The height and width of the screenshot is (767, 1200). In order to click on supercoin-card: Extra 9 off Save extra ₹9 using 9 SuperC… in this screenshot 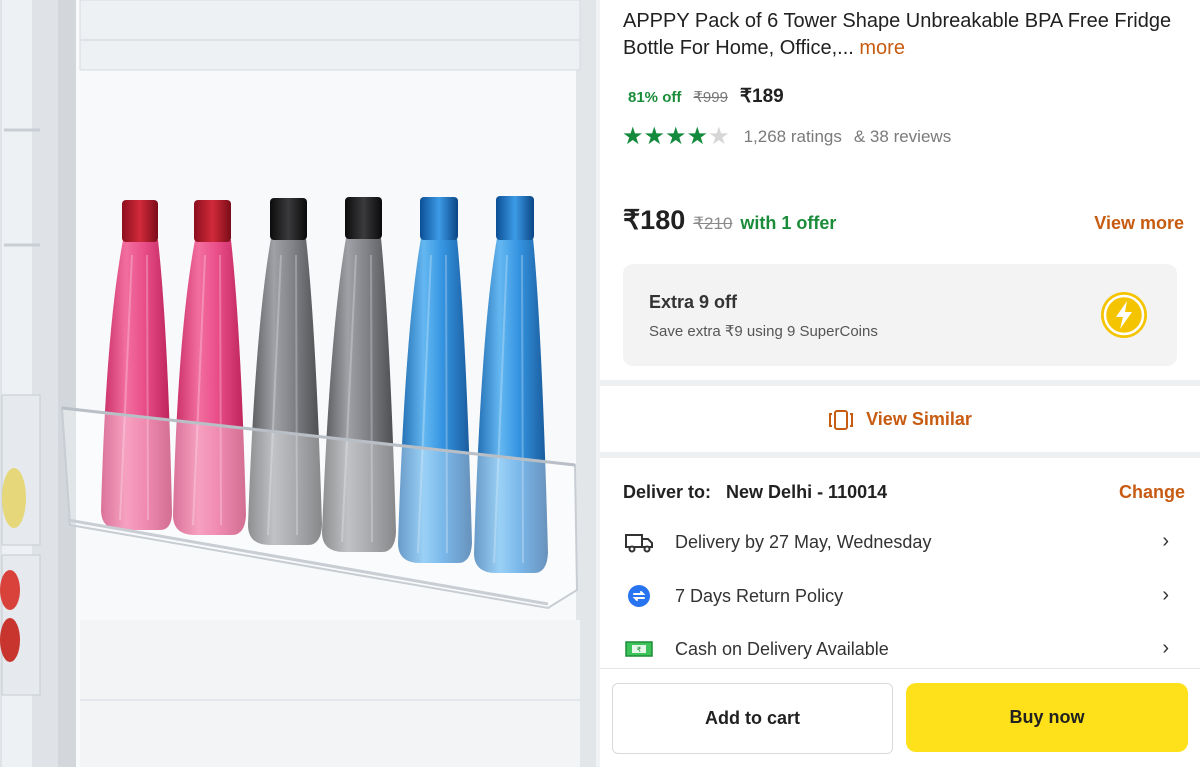, I will do `click(900, 315)`.